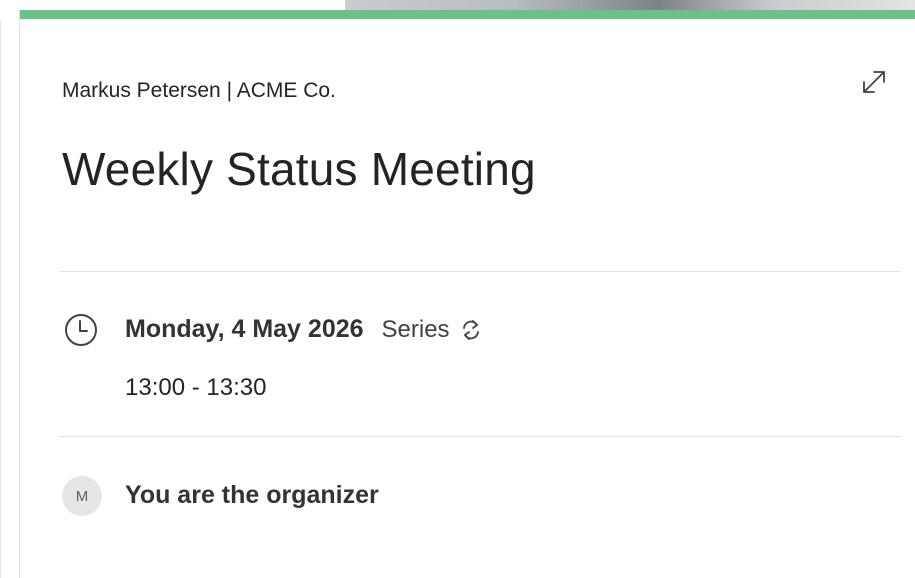  What do you see at coordinates (0, 299) in the screenshot?
I see `window-edge` at bounding box center [0, 299].